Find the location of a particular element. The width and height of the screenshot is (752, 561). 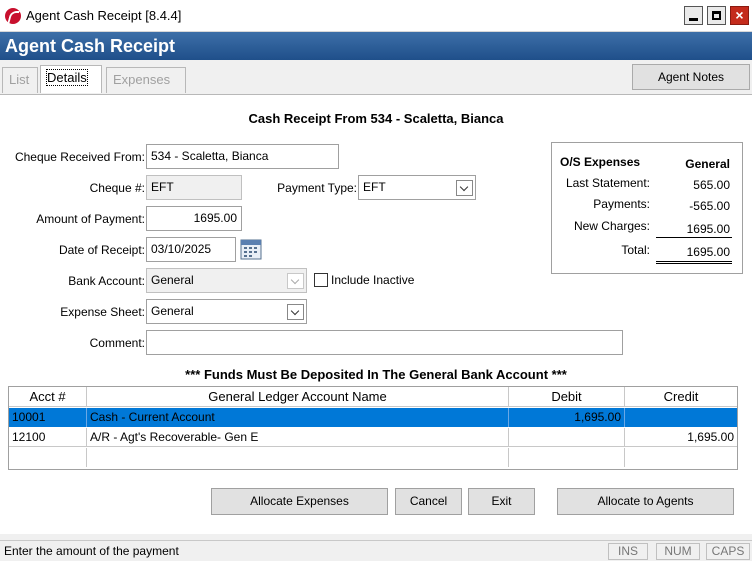

caps-indicator: CAPS is located at coordinates (728, 551).